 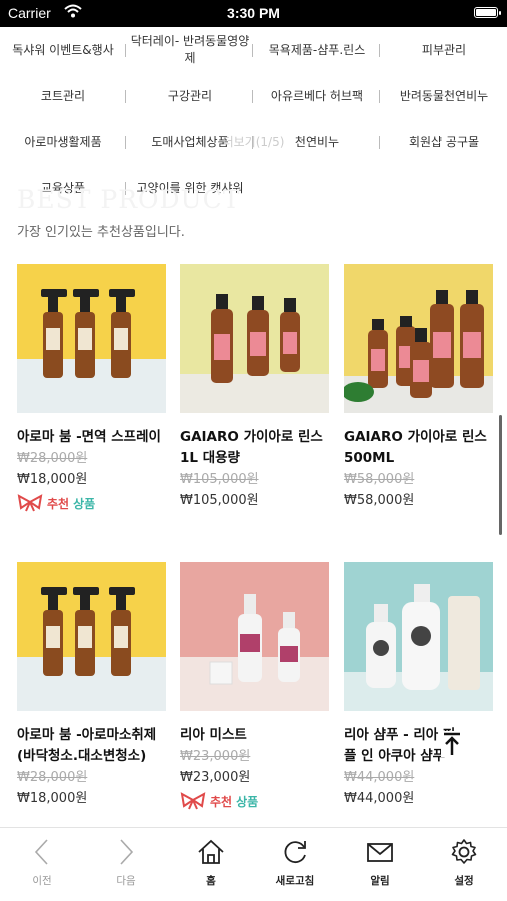 What do you see at coordinates (487, 12) in the screenshot?
I see `battery-icon` at bounding box center [487, 12].